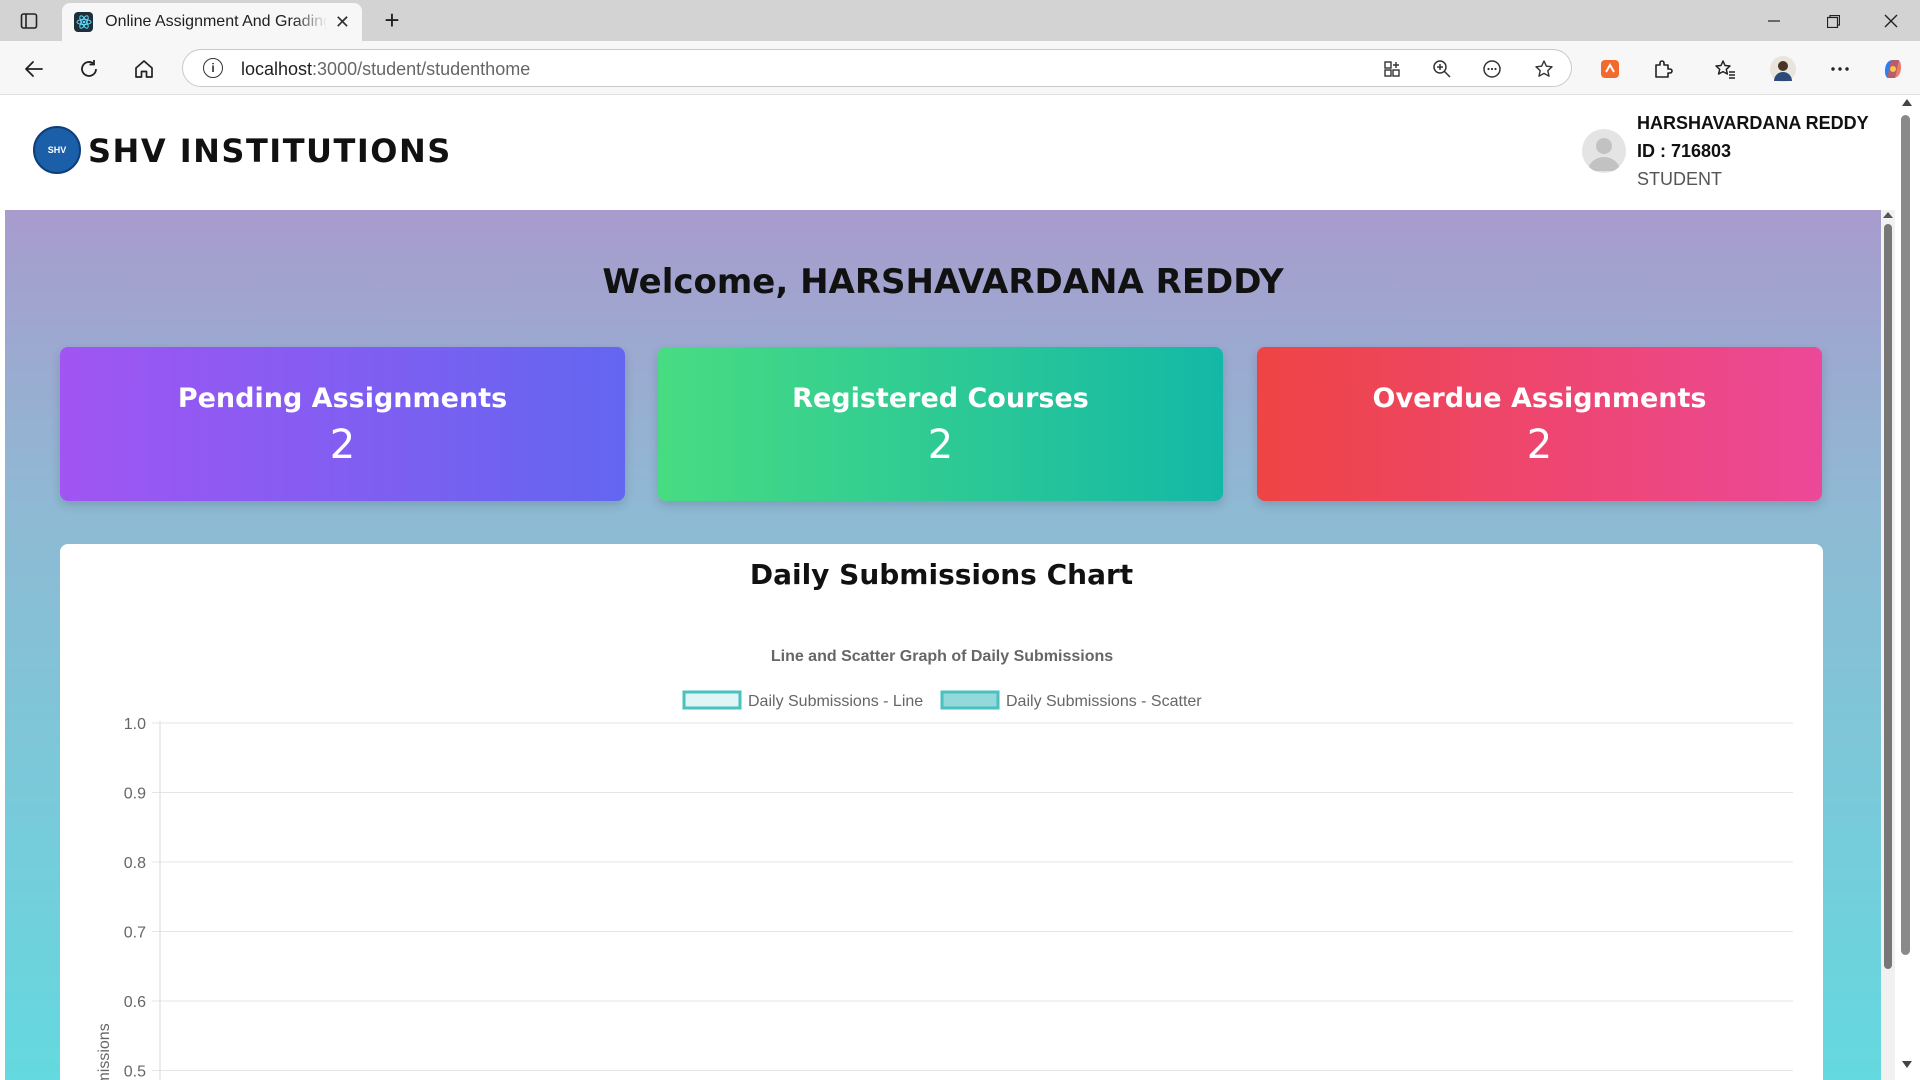  I want to click on tab-title: Online Assignment And Grading System, so click(216, 21).